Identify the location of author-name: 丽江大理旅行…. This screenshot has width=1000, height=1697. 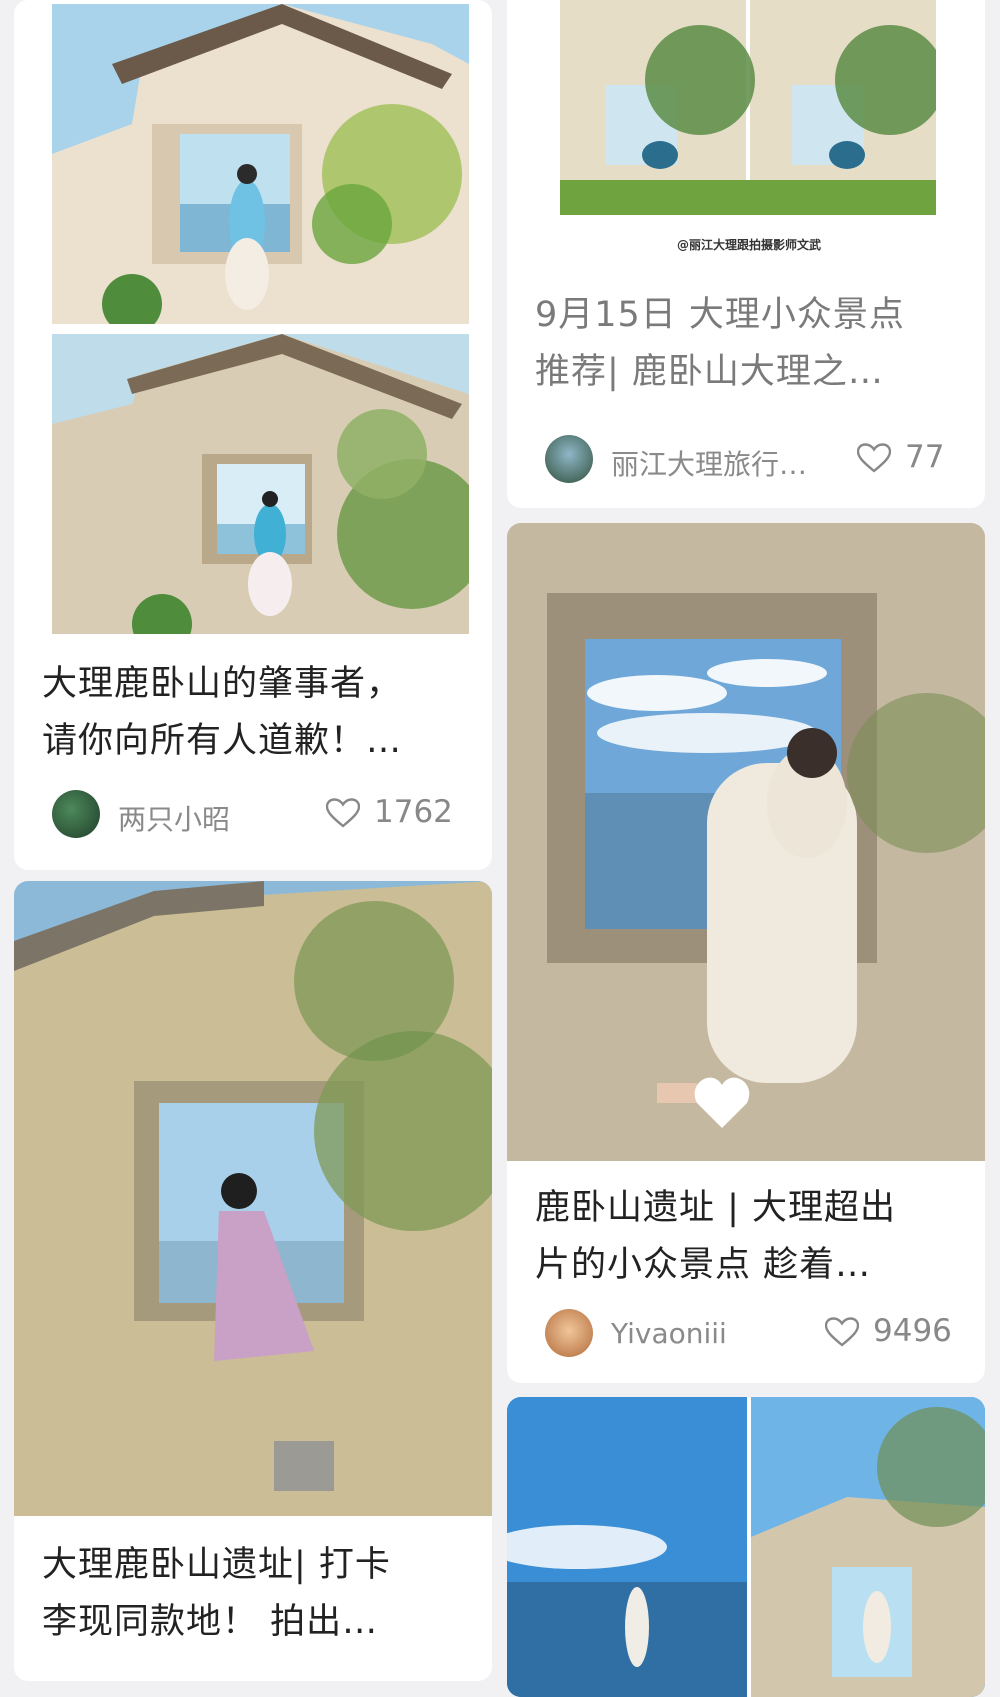
(709, 463).